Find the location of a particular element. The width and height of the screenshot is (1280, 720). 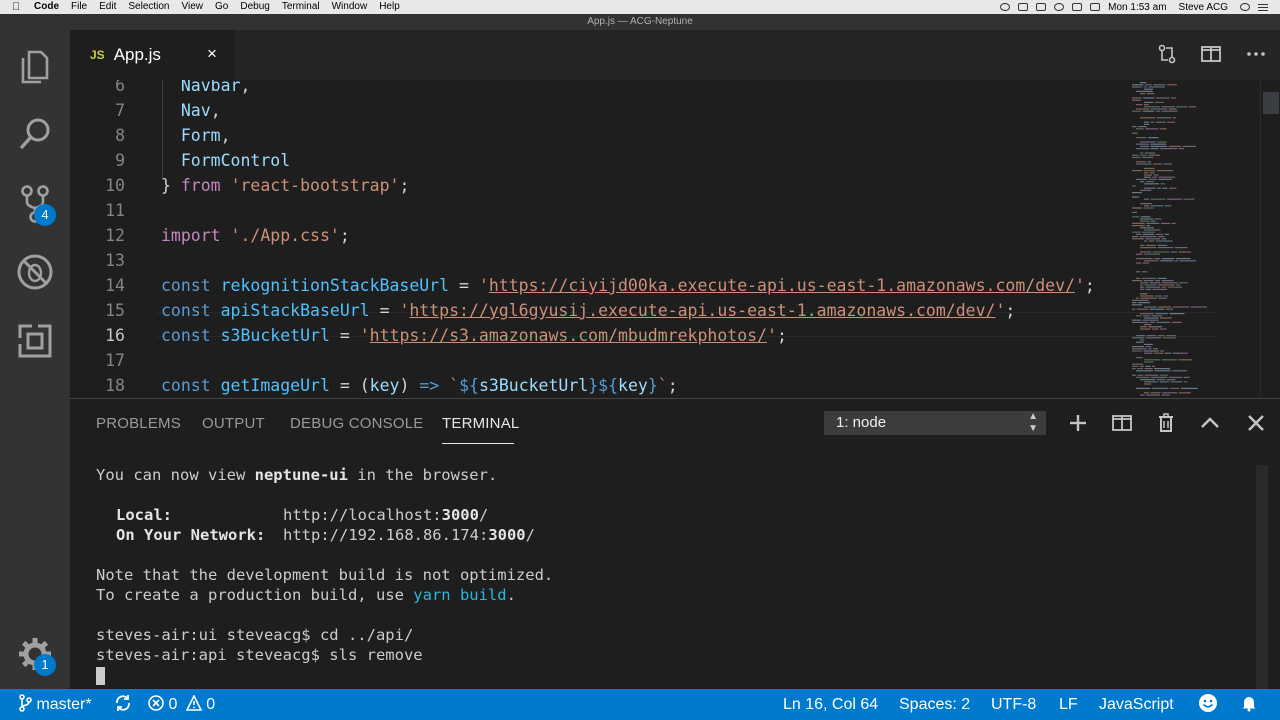

branch-indicator: master* is located at coordinates (55, 704).